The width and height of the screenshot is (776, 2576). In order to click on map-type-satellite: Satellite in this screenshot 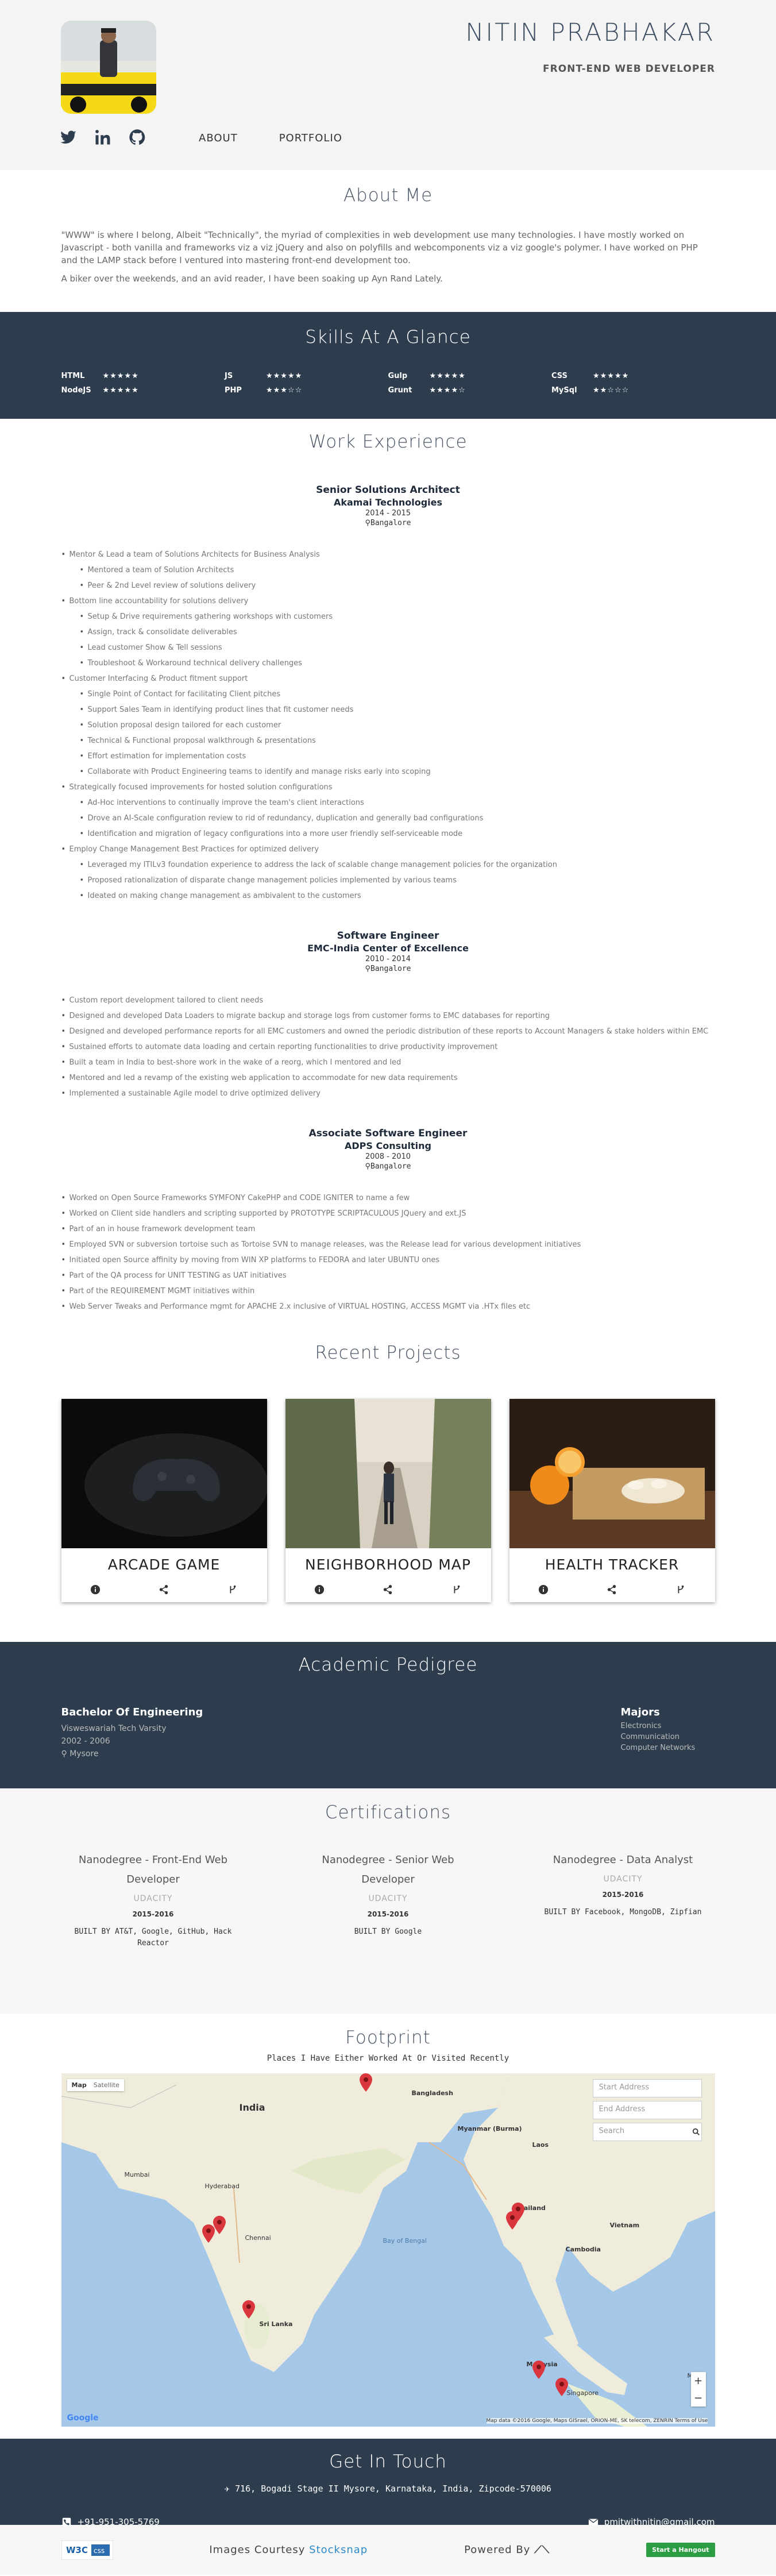, I will do `click(106, 2085)`.